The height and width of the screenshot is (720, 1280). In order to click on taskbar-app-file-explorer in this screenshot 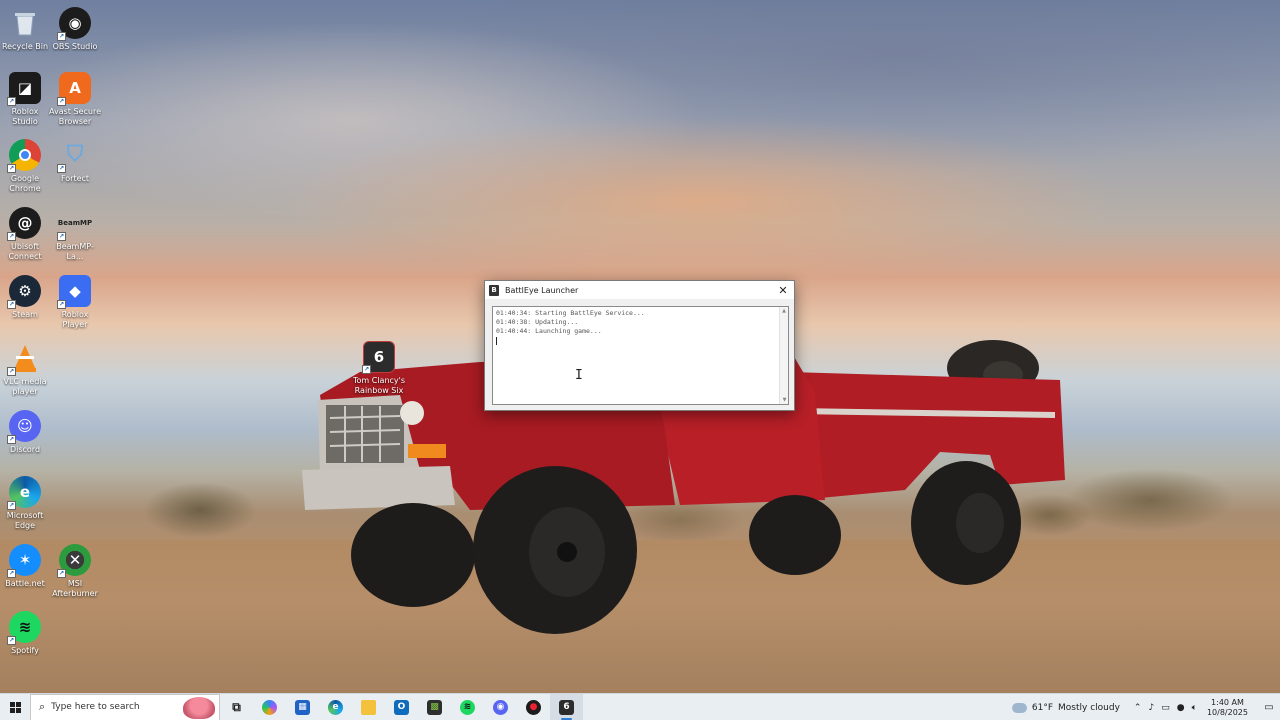, I will do `click(368, 707)`.